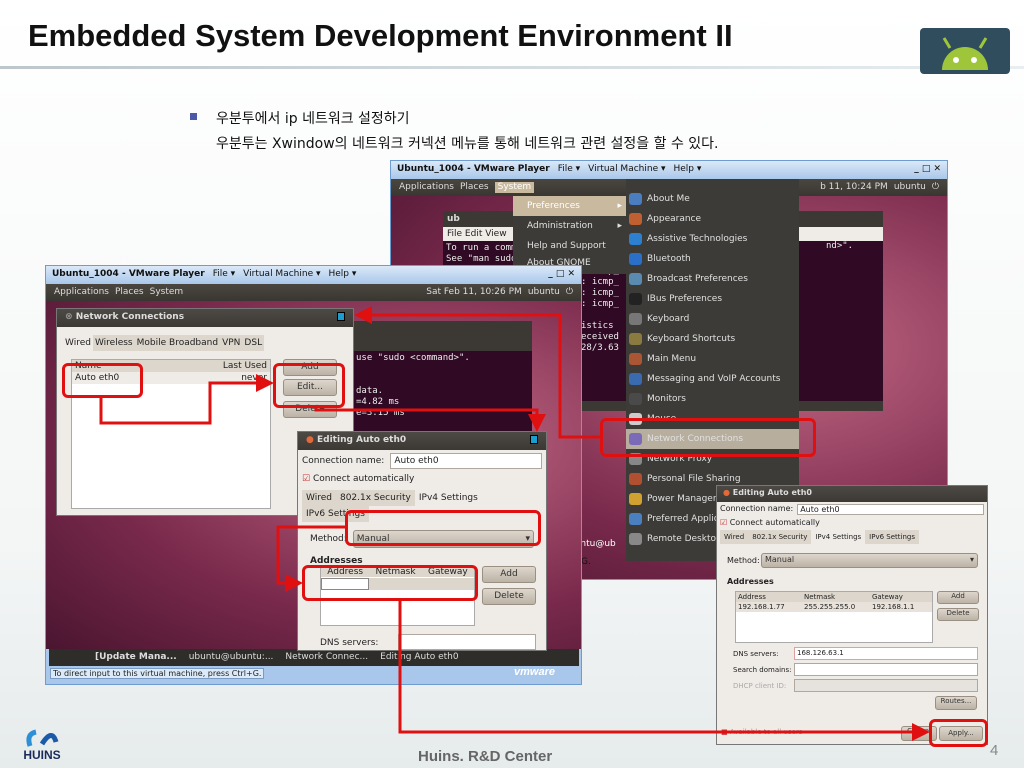 This screenshot has height=768, width=1024. I want to click on menu-item-assistive-technologies: Assistive Technologies, so click(712, 239).